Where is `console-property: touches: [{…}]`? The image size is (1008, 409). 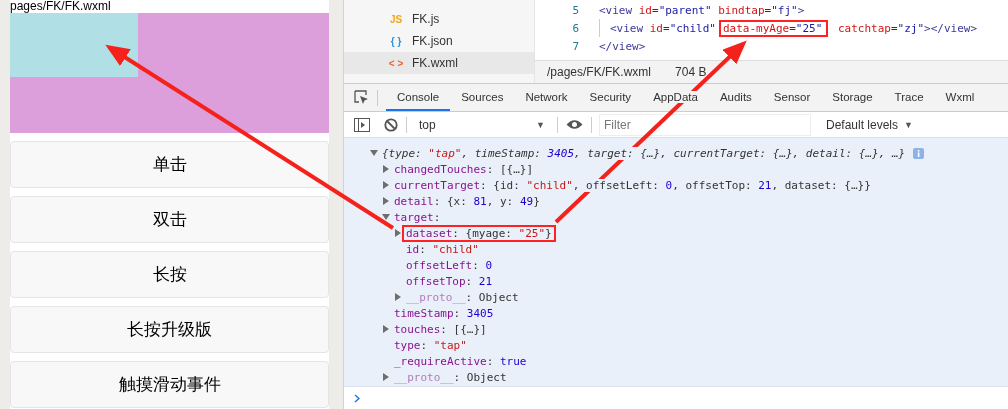 console-property: touches: [{…}] is located at coordinates (440, 329).